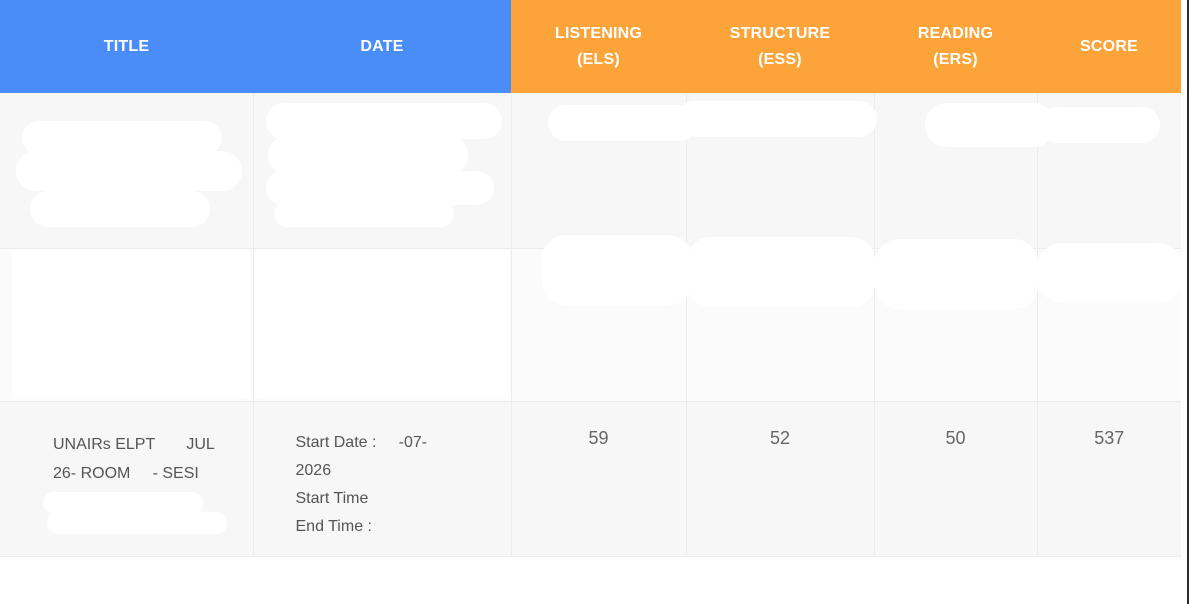  What do you see at coordinates (598, 437) in the screenshot?
I see `listening-score: 59` at bounding box center [598, 437].